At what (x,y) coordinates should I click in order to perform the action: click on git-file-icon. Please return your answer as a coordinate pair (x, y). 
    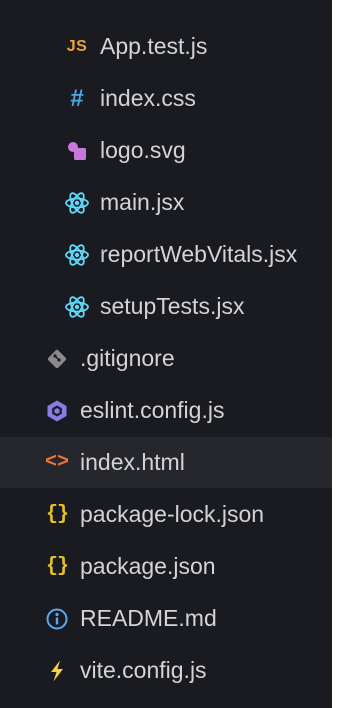
    Looking at the image, I should click on (57, 359).